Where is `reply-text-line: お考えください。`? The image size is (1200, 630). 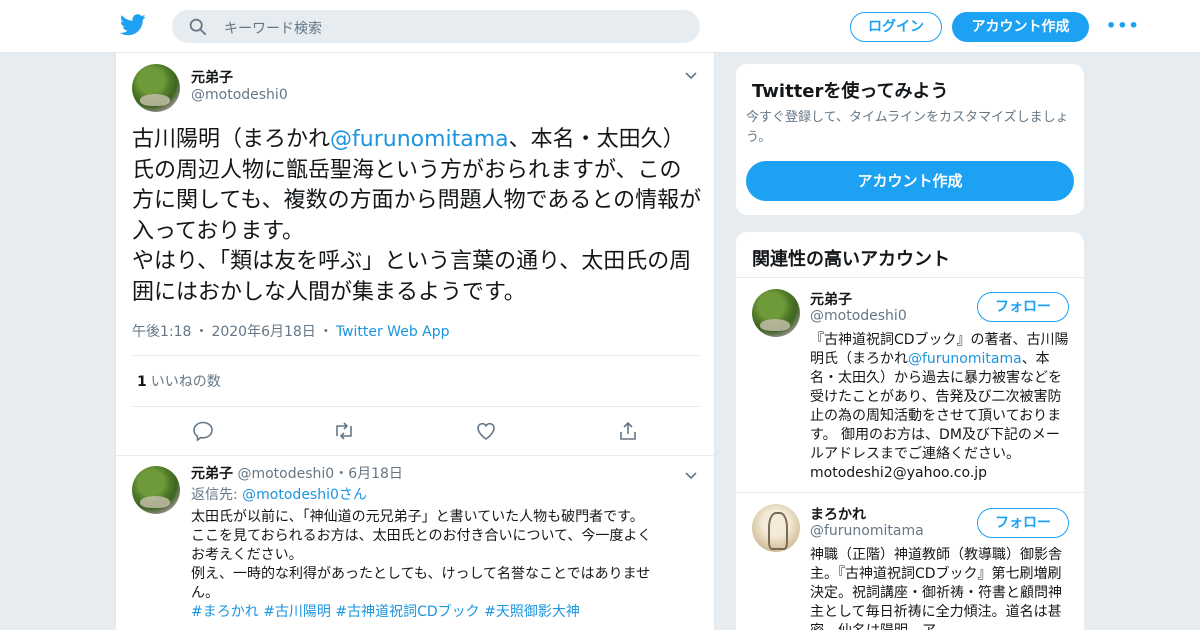 reply-text-line: お考えください。 is located at coordinates (247, 555).